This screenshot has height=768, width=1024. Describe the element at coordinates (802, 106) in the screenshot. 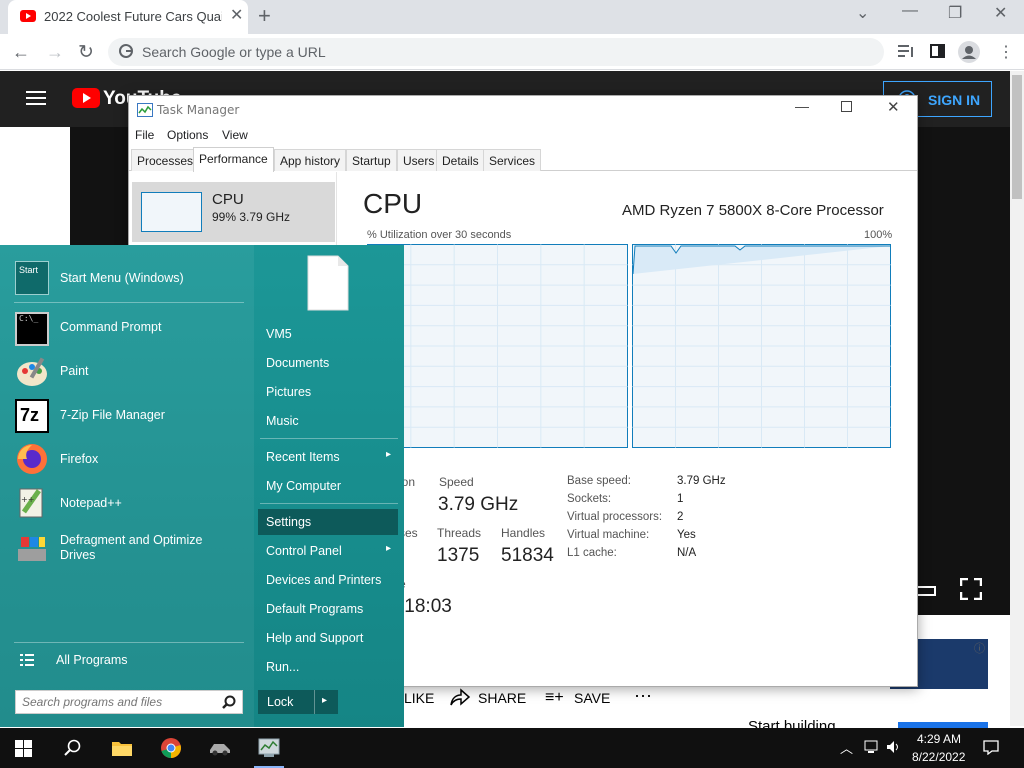

I see `tm-minimize-icon: —` at that location.